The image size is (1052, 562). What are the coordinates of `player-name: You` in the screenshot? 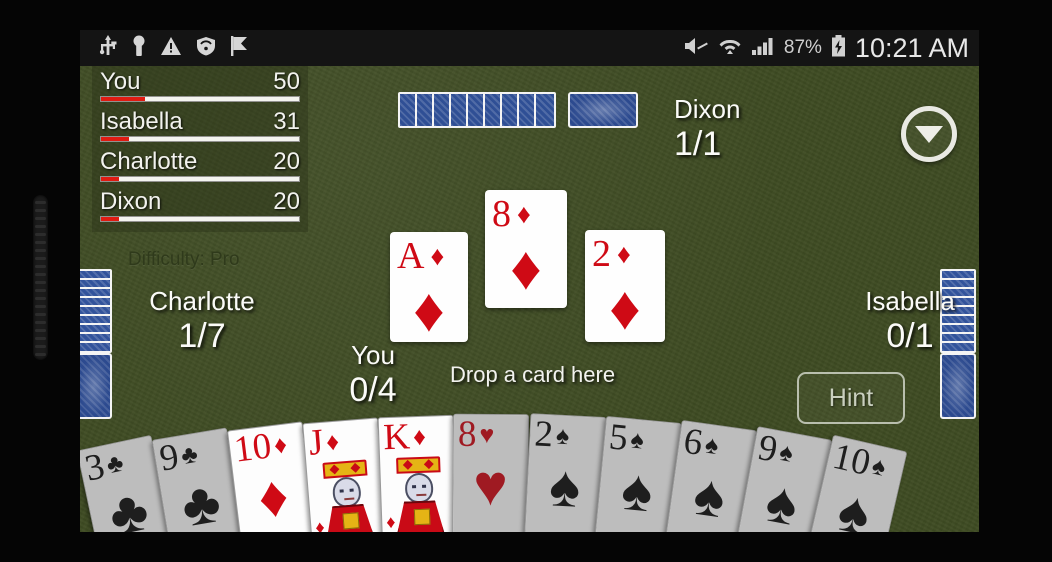 It's located at (373, 355).